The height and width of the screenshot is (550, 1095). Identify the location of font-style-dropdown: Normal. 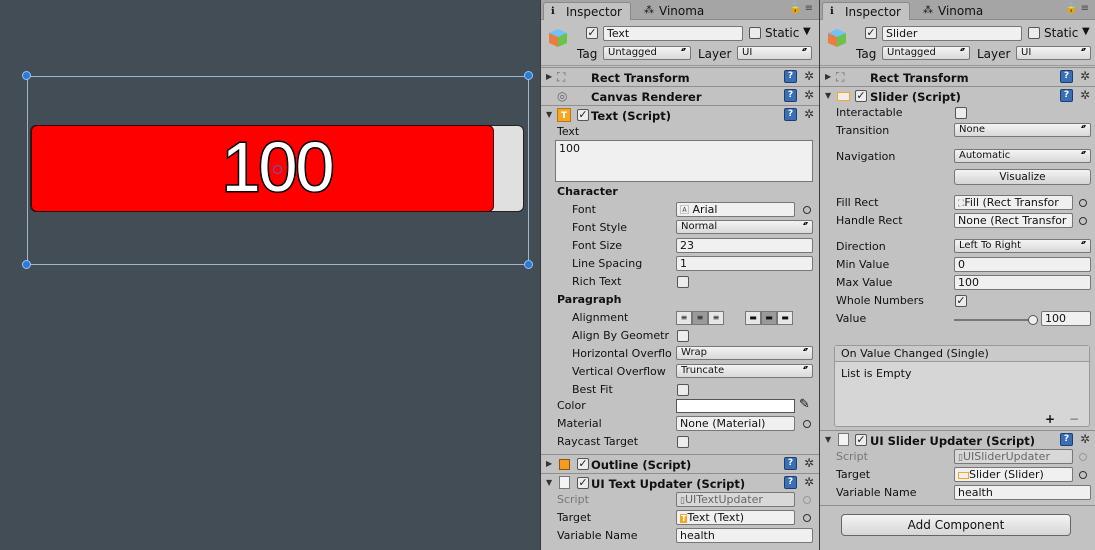
(744, 227).